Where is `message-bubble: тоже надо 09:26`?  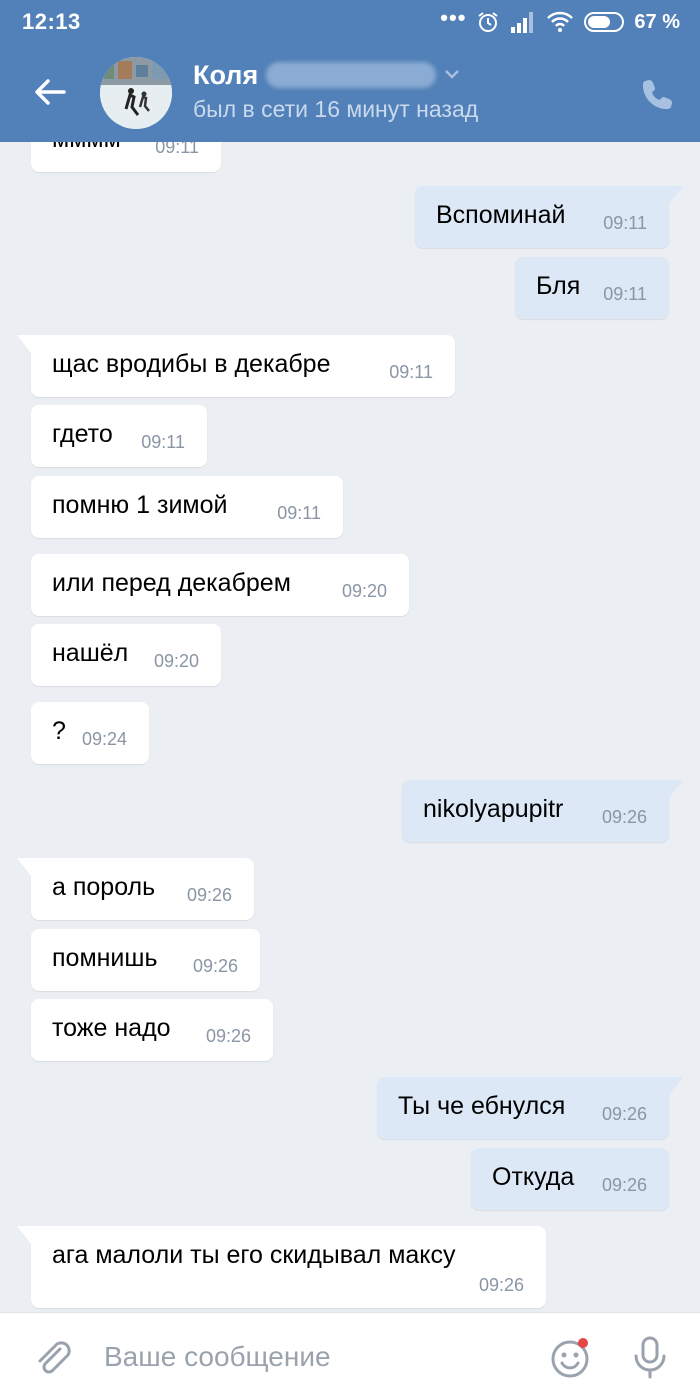
message-bubble: тоже надо 09:26 is located at coordinates (152, 1030).